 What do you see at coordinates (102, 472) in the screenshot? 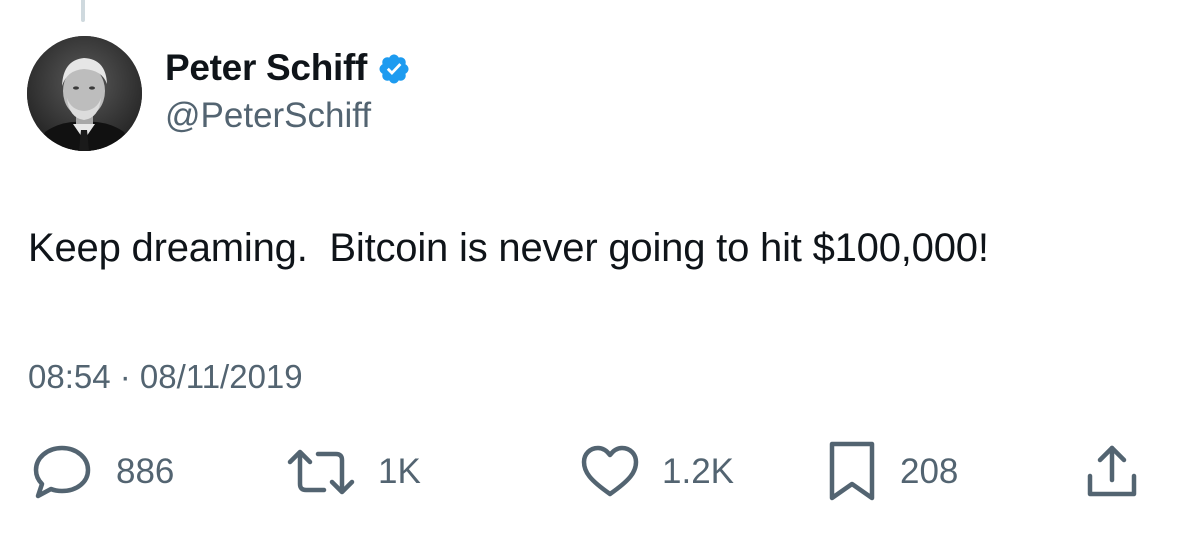
I see `reply-button: 886` at bounding box center [102, 472].